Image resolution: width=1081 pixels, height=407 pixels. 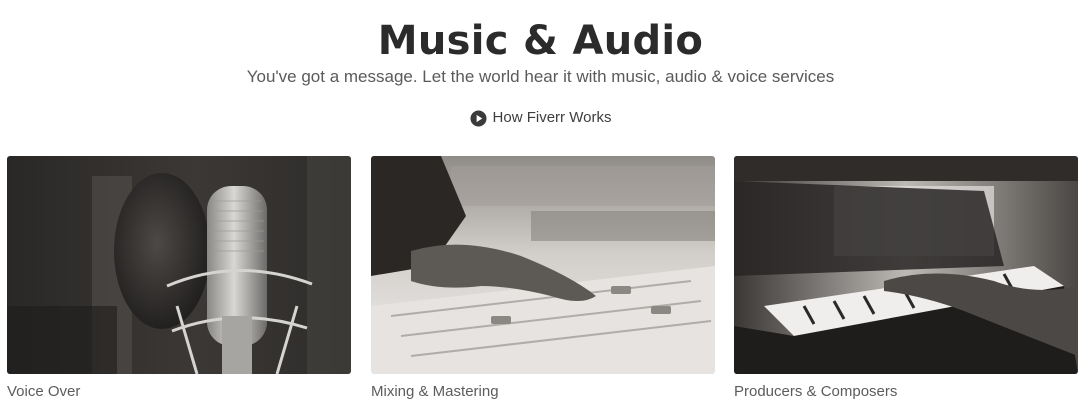 I want to click on how-fiverr-works-link: How Fiverr Works, so click(x=540, y=118).